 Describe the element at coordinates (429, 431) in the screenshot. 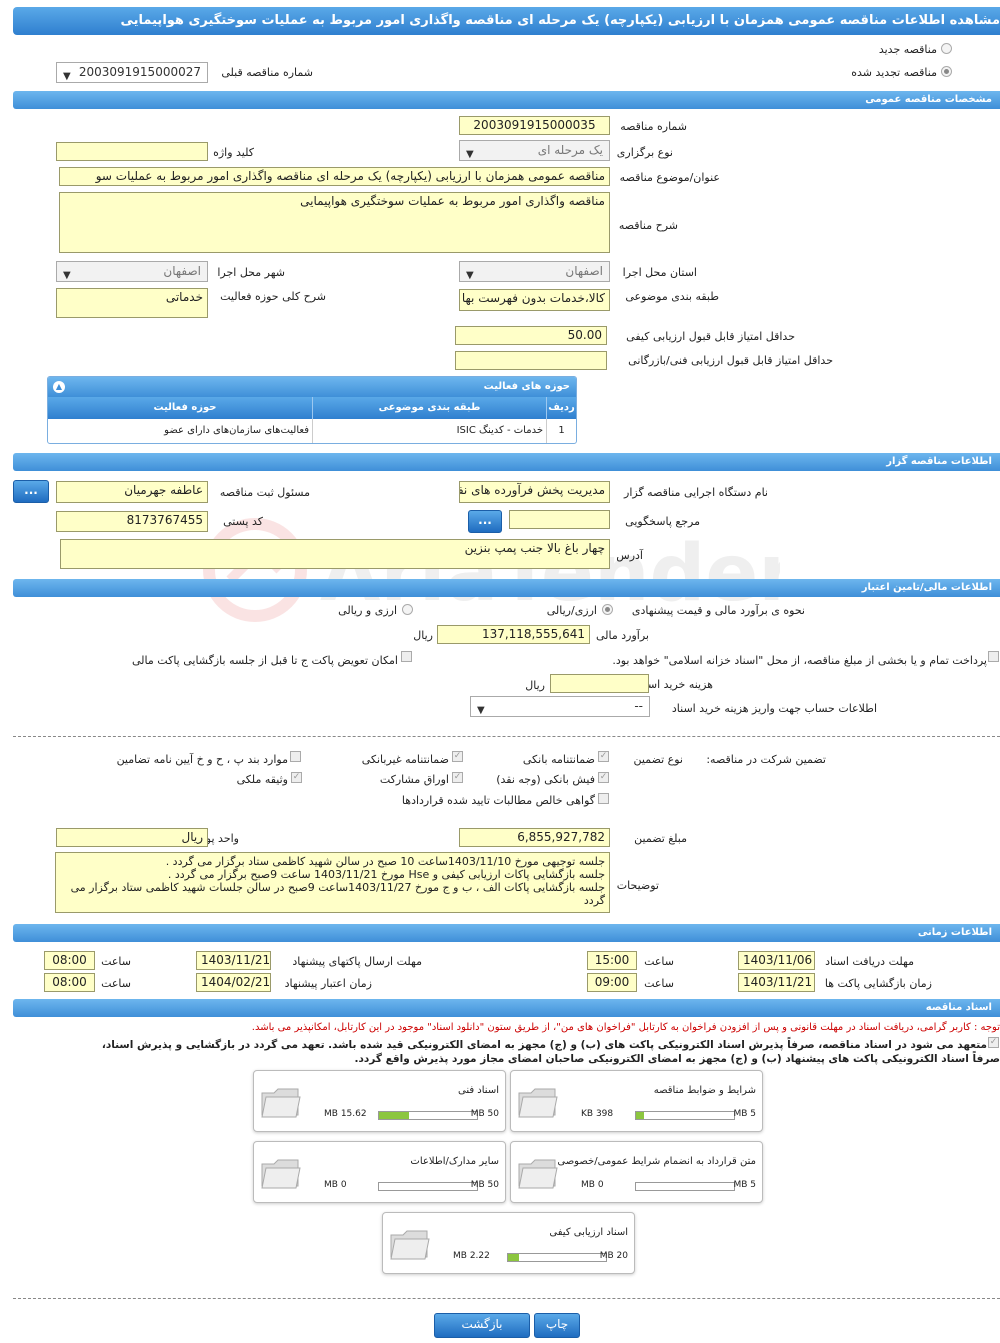

I see `cell-category: خدمات - کدینگ ISIC` at that location.